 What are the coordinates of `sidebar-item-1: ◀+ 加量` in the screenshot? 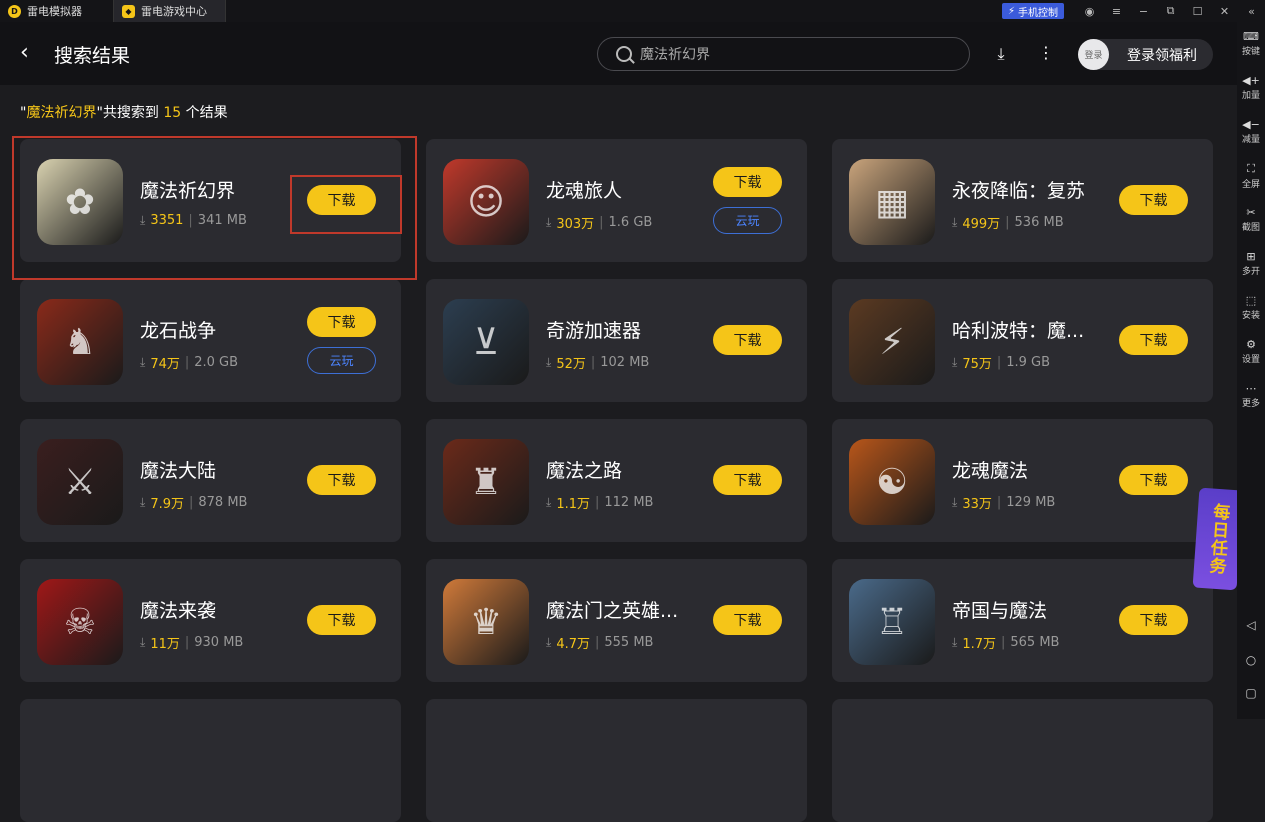 It's located at (1251, 87).